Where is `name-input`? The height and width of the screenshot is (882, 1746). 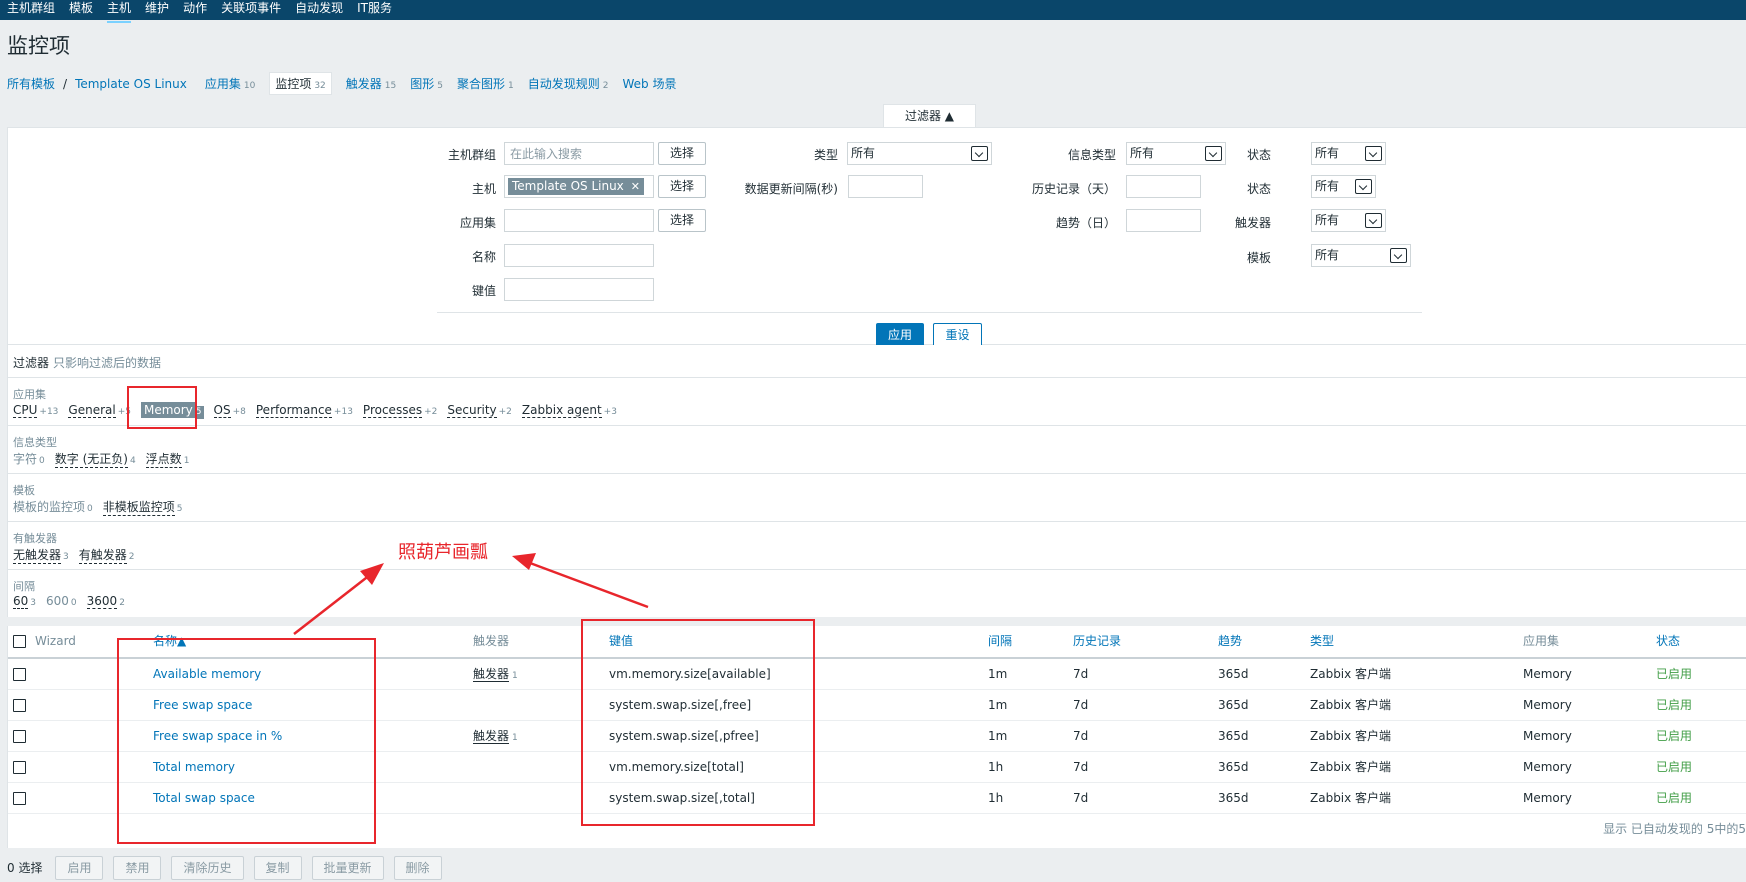
name-input is located at coordinates (579, 255).